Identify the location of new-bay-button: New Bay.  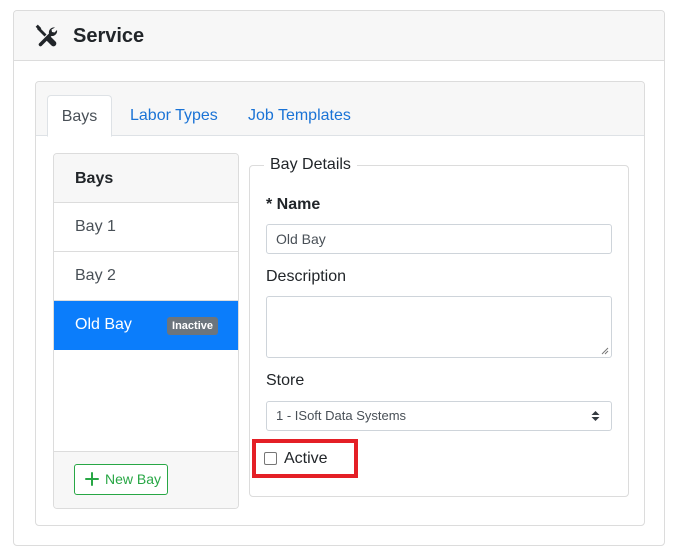
(121, 479).